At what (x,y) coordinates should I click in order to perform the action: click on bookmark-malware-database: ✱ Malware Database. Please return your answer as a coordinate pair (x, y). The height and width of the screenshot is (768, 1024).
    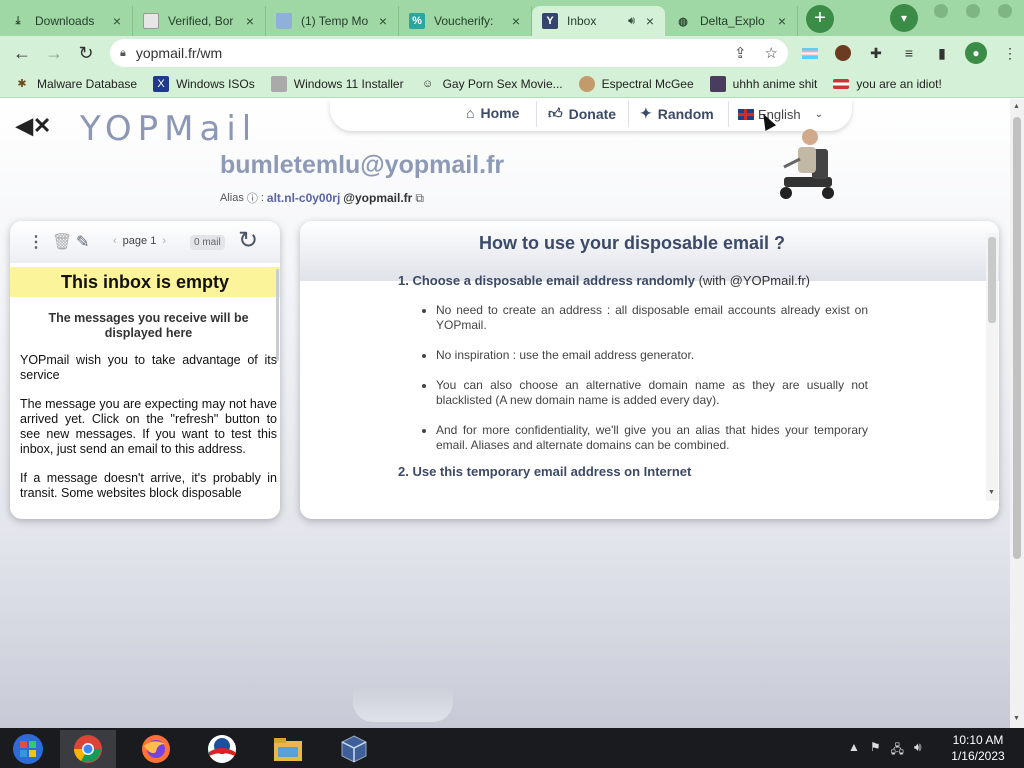
    Looking at the image, I should click on (75, 84).